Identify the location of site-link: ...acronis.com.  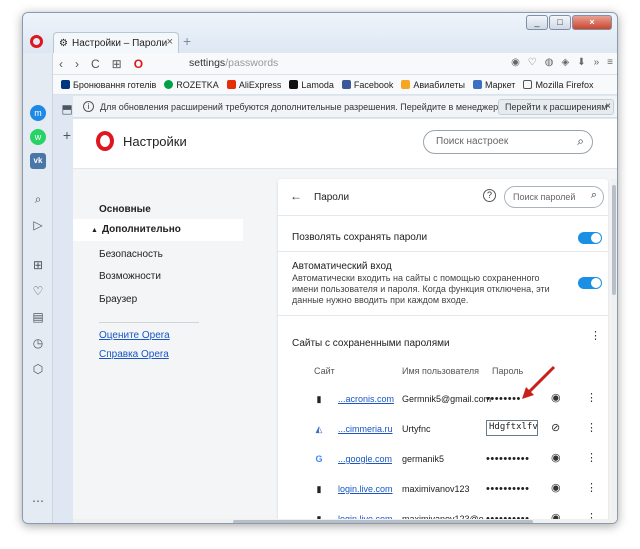
(366, 399).